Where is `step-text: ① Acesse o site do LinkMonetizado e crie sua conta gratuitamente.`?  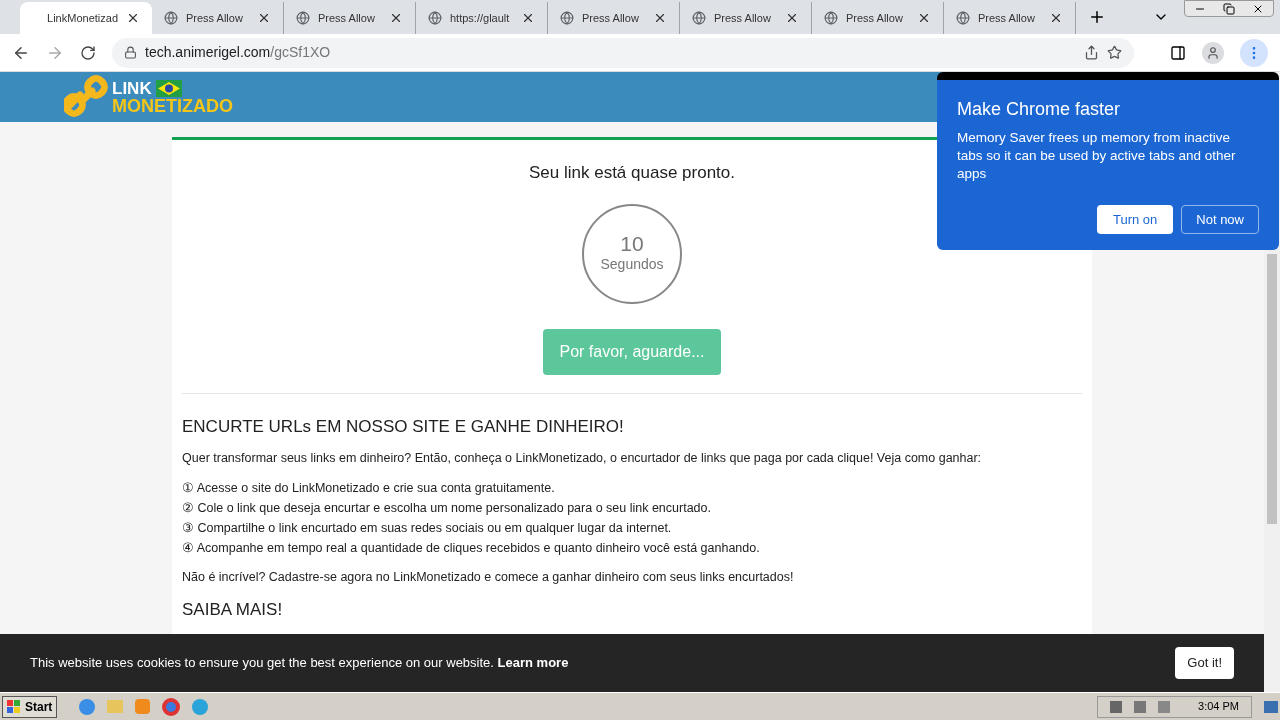
step-text: ① Acesse o site do LinkMonetizado e crie sua conta gratuitamente. is located at coordinates (369, 488).